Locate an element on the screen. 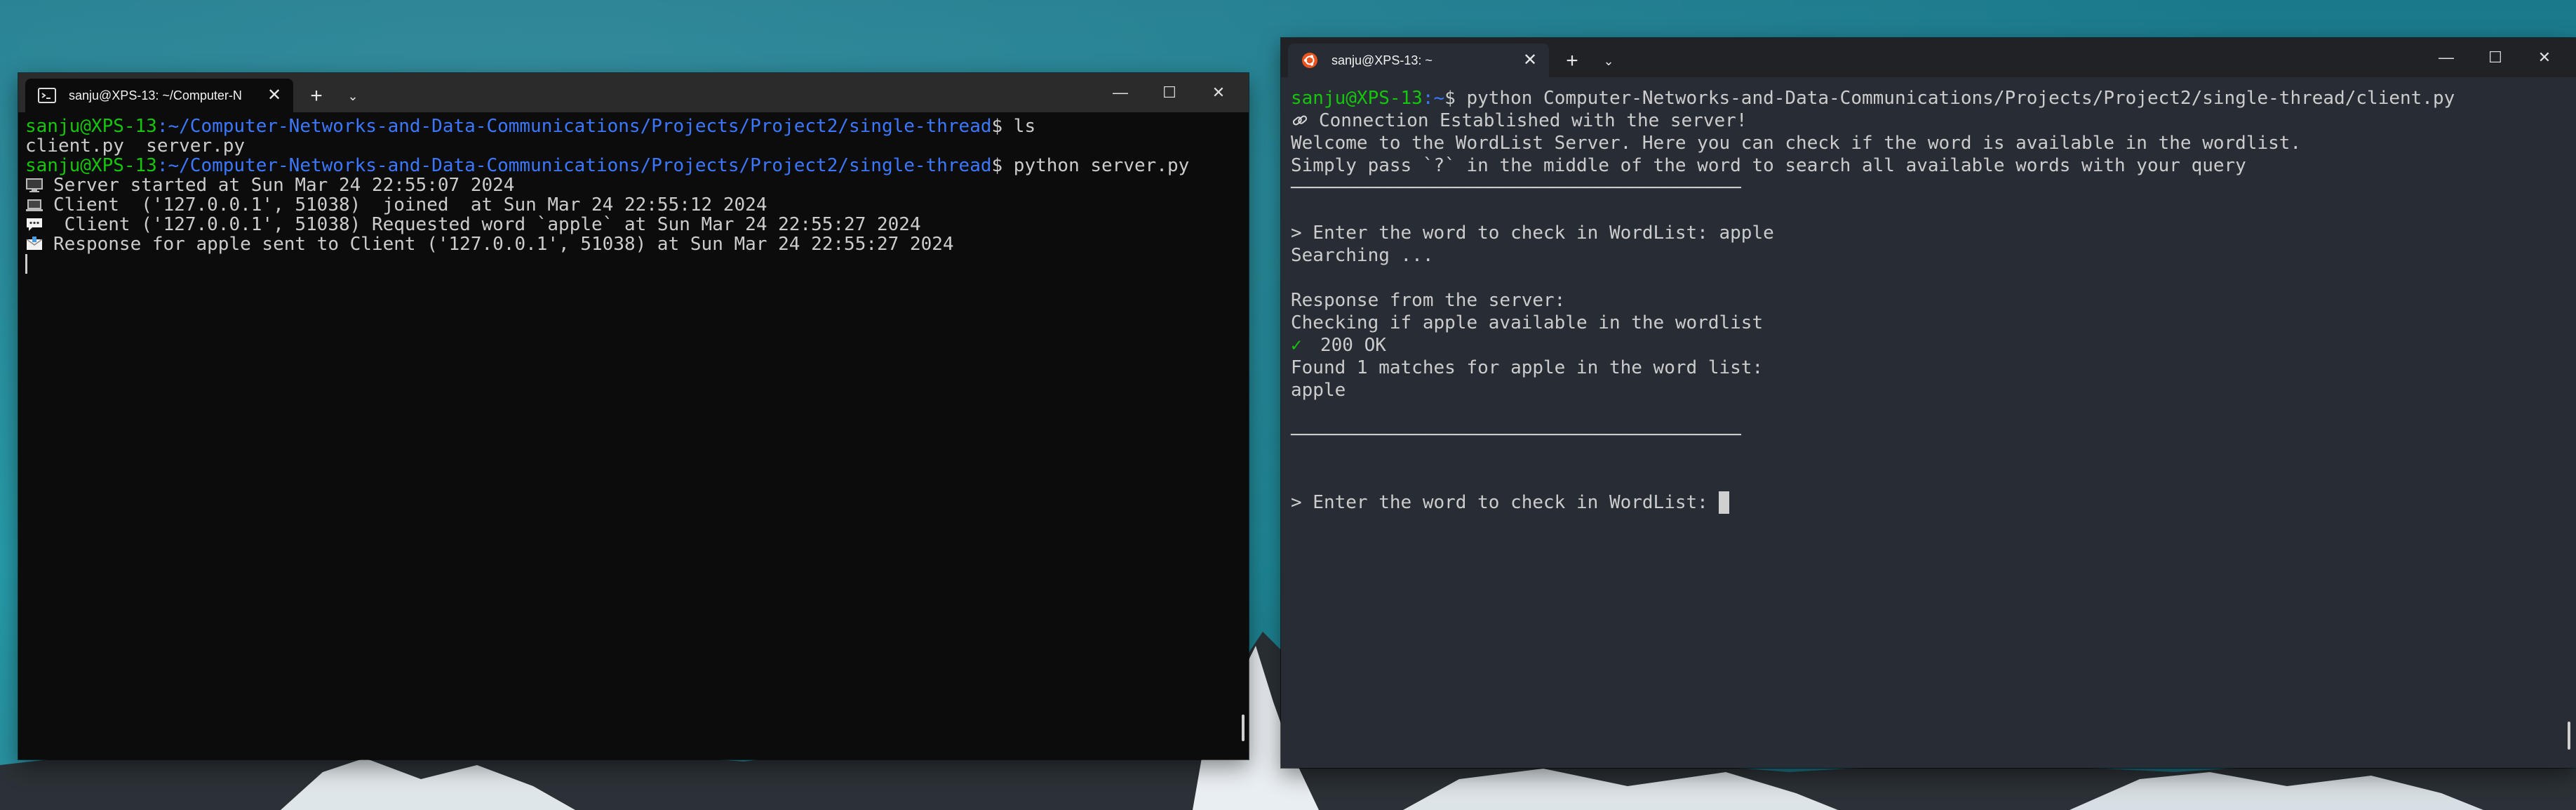  input-prompt: > Enter the word to check in WordList: is located at coordinates (1505, 502).